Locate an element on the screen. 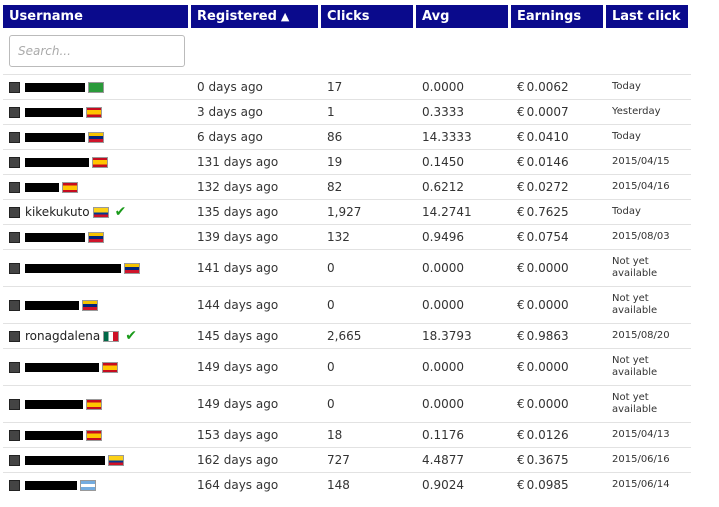 Image resolution: width=719 pixels, height=507 pixels. table-row: 153 days ago 18 0.1176 €0.0126 2015/04/13 is located at coordinates (347, 434).